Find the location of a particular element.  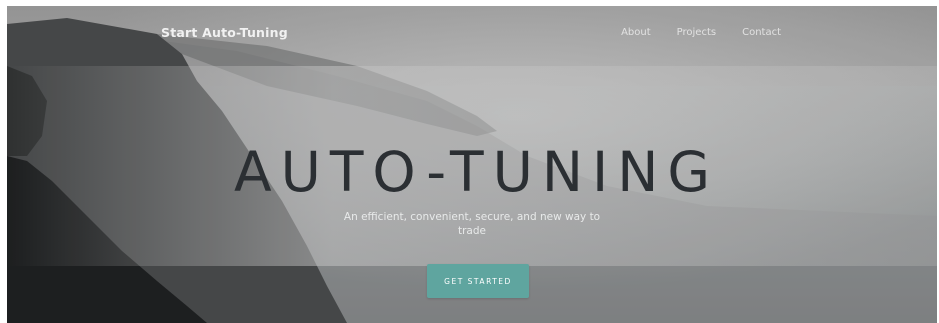

nav-link-about: About is located at coordinates (636, 32).